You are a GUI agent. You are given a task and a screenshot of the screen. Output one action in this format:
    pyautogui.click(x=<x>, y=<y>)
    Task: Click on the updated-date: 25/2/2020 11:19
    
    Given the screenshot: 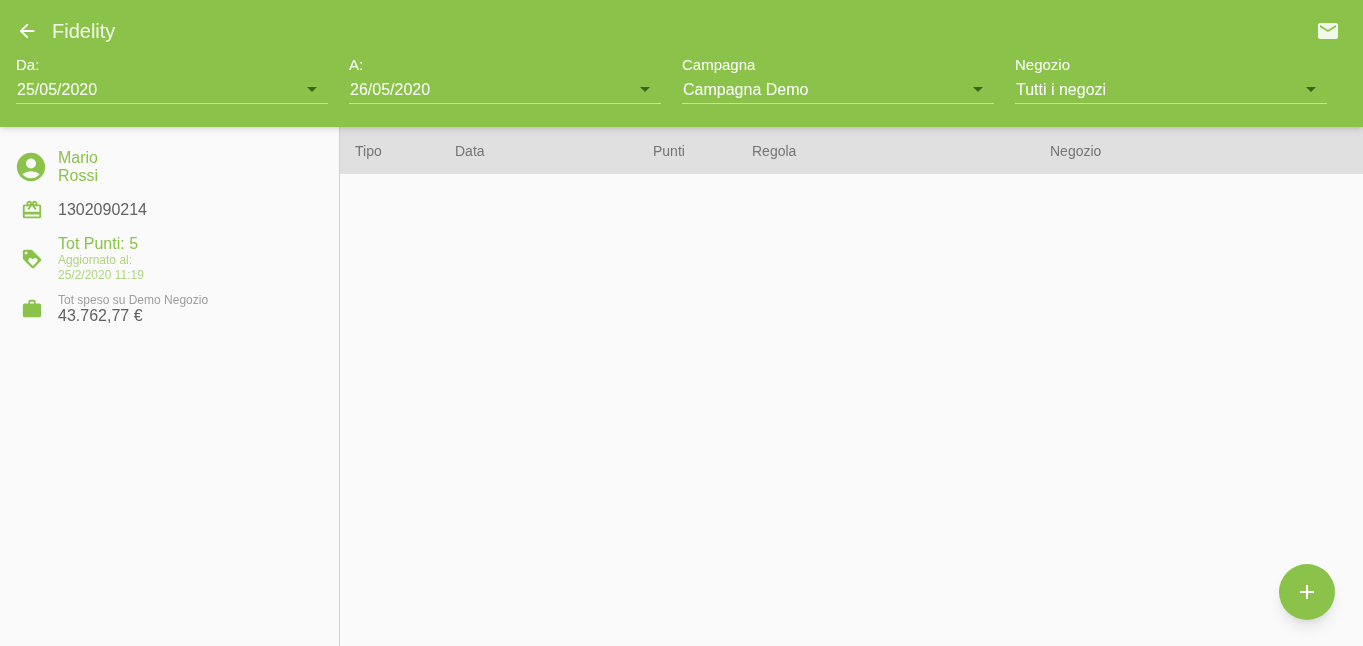 What is the action you would take?
    pyautogui.click(x=101, y=275)
    